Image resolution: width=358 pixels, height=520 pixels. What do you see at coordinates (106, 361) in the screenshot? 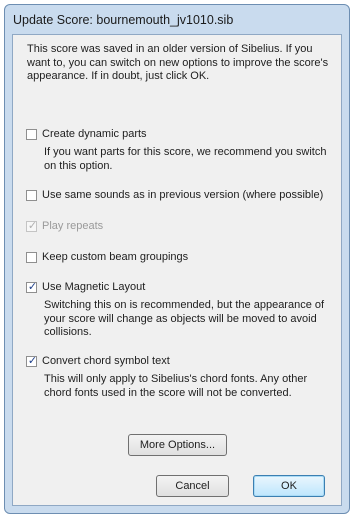
I see `option-label: Convert chord symbol text` at bounding box center [106, 361].